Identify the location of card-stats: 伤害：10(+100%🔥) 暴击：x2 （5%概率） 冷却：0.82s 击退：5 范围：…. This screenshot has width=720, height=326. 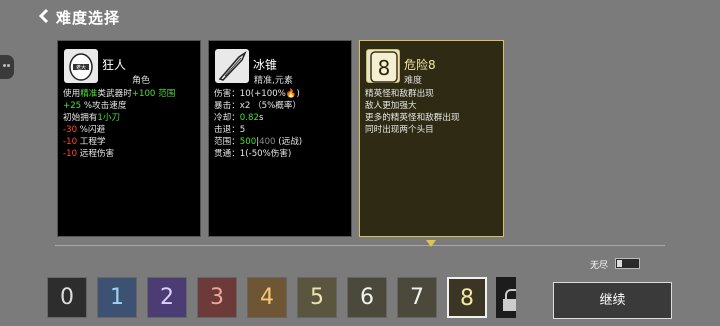
(280, 124).